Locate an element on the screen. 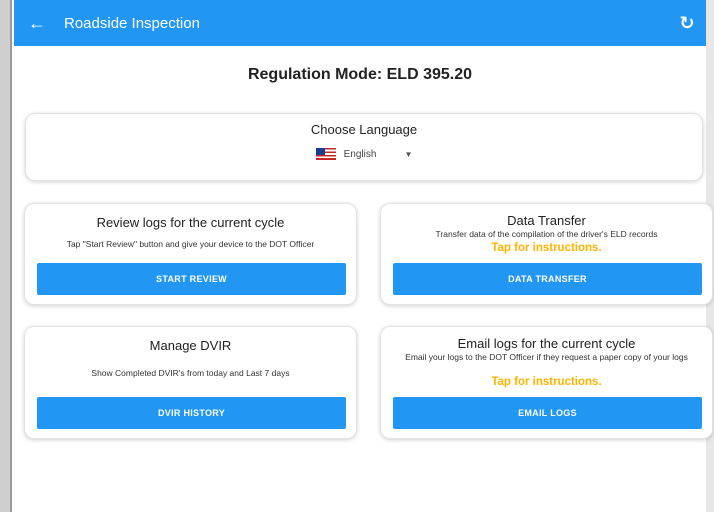  data-transfer-button: DATA TRANSFER is located at coordinates (547, 279).